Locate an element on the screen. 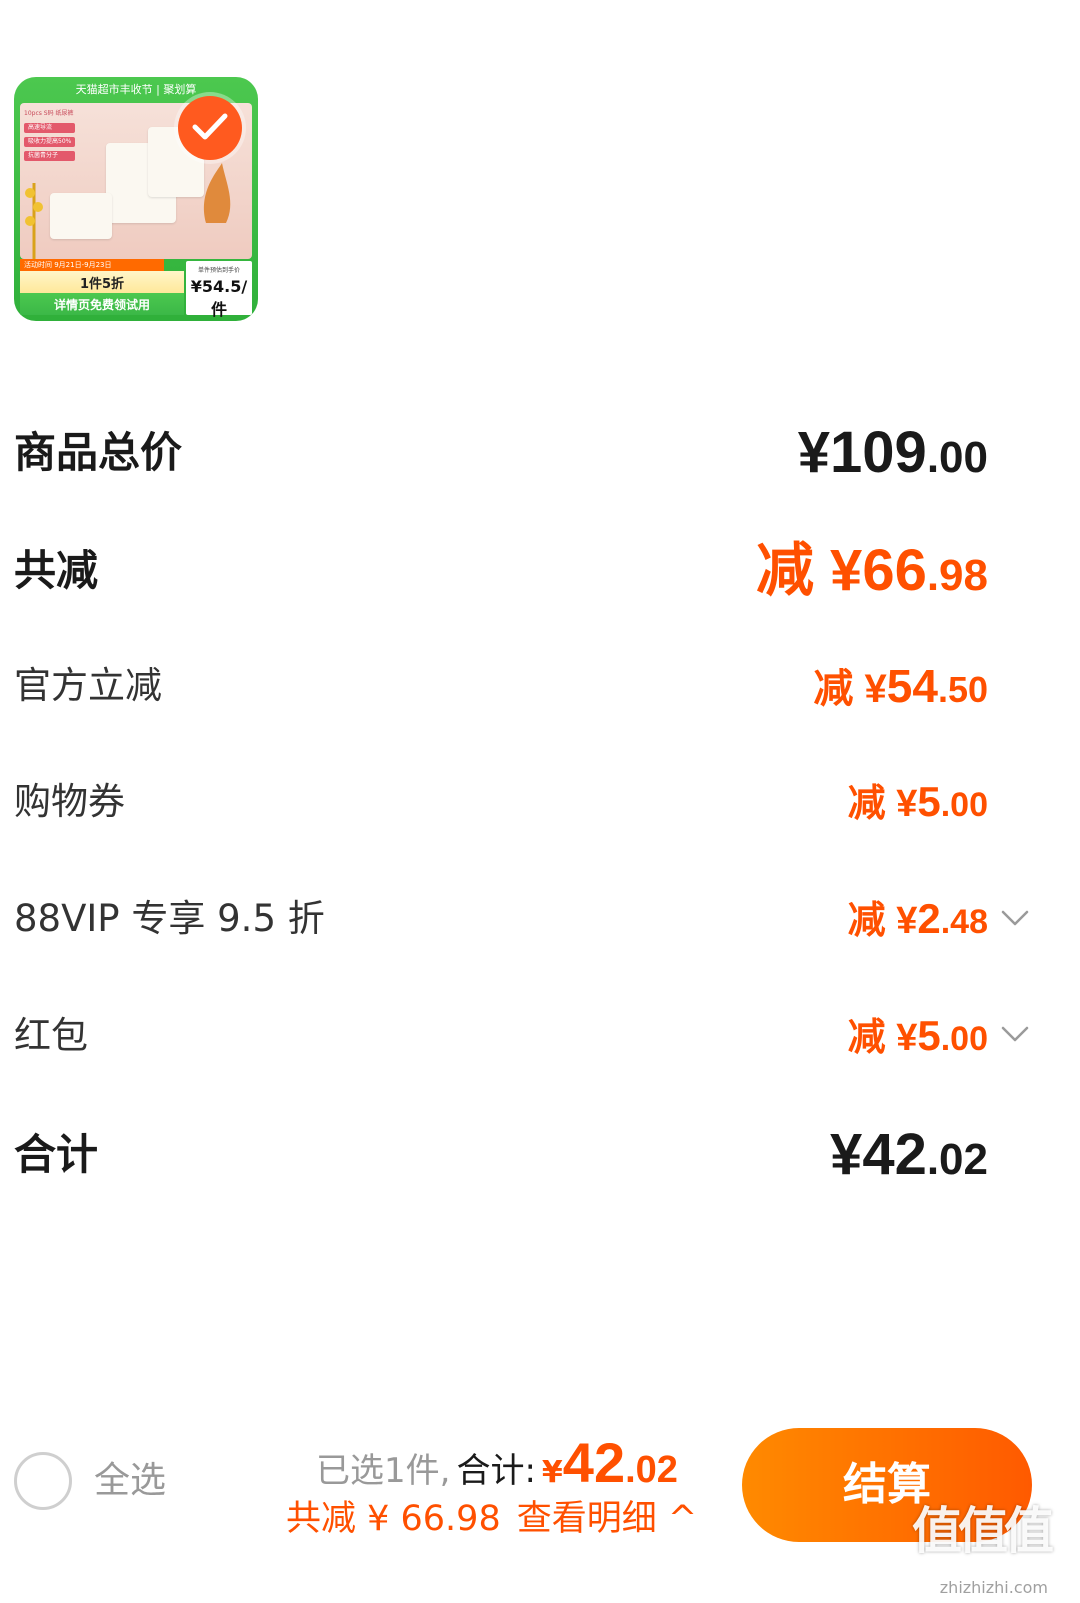 The height and width of the screenshot is (1603, 1080). decorative-plant-icon is located at coordinates (34, 221).